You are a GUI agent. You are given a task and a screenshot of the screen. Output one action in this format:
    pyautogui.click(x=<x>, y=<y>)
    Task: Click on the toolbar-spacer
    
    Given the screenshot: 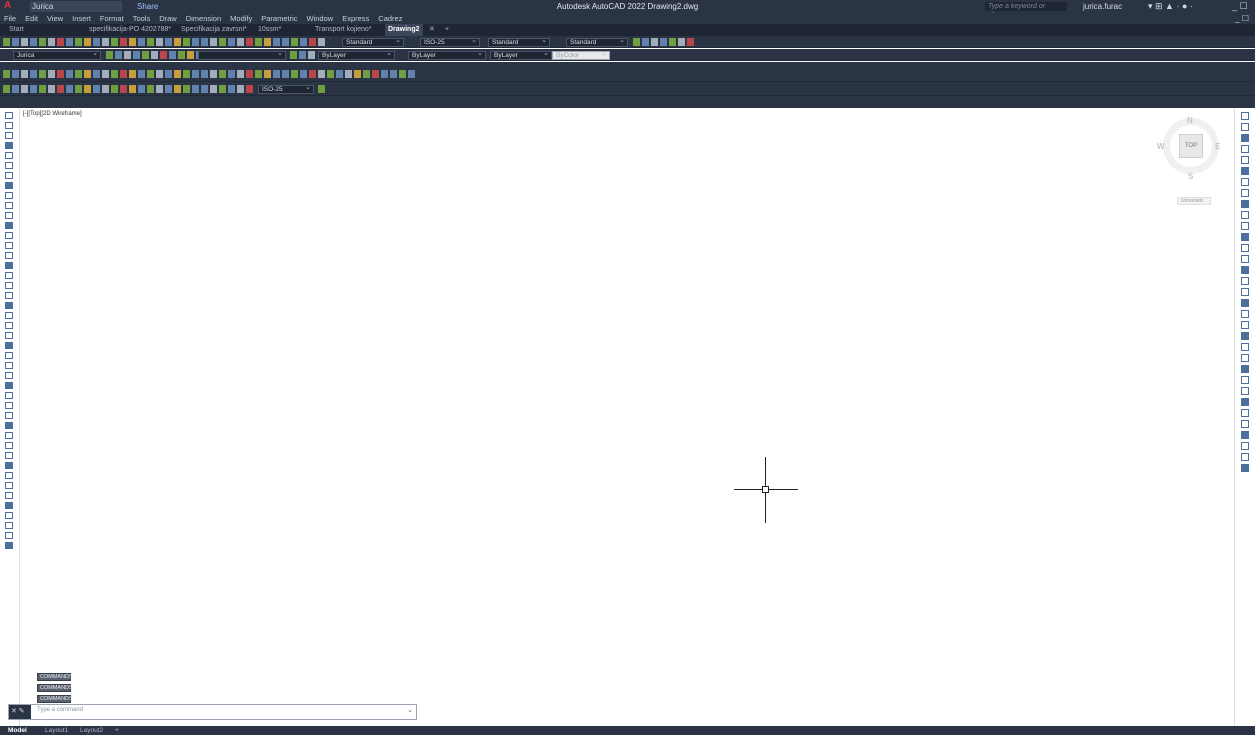 What is the action you would take?
    pyautogui.click(x=627, y=102)
    